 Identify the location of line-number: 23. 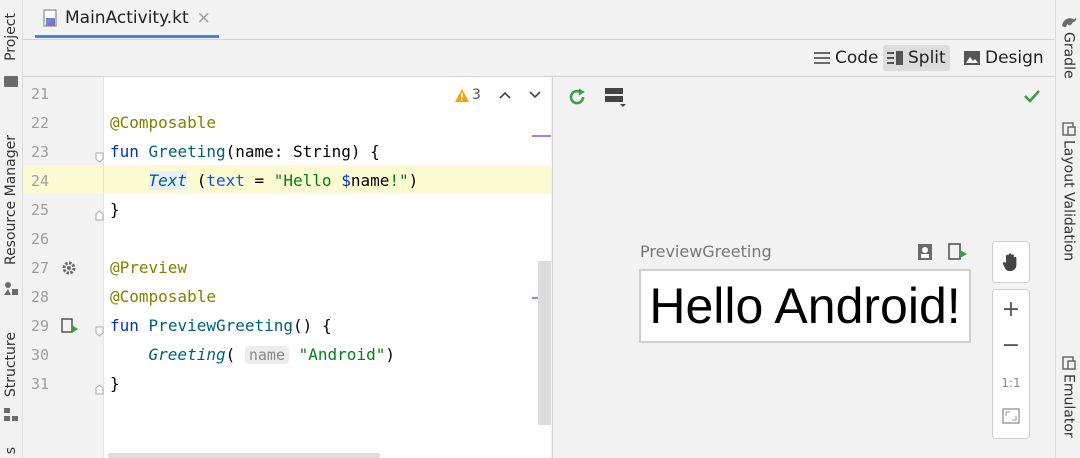
(40, 152).